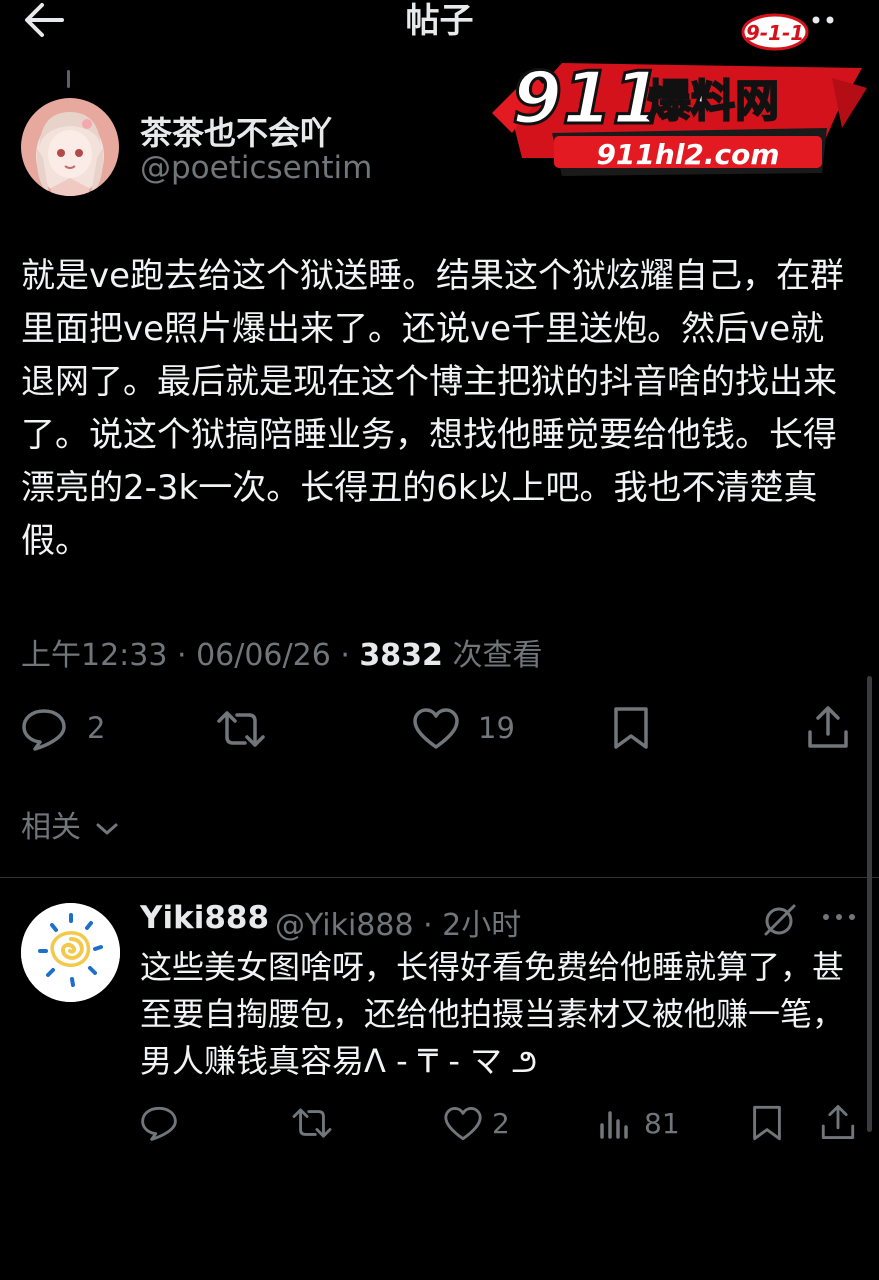 Image resolution: width=879 pixels, height=1280 pixels. What do you see at coordinates (869, 904) in the screenshot?
I see `scrollbar` at bounding box center [869, 904].